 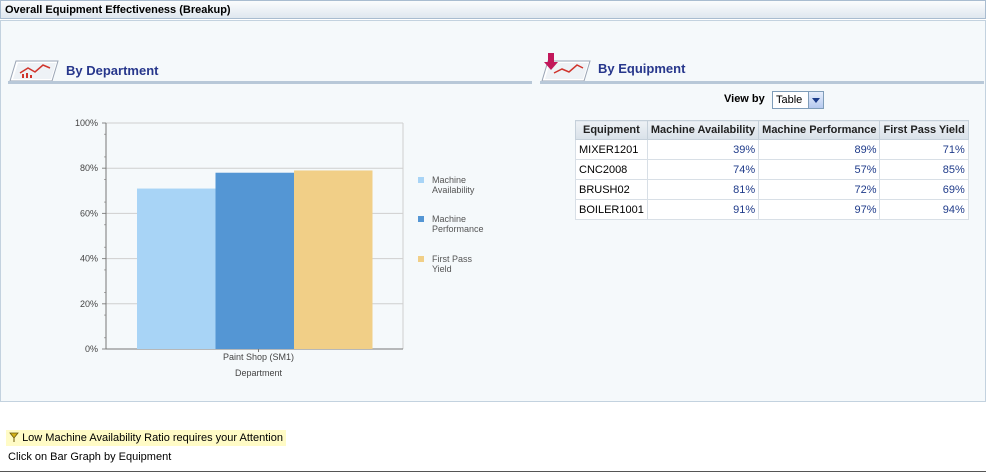 What do you see at coordinates (703, 189) in the screenshot?
I see `availability-cell: 81%` at bounding box center [703, 189].